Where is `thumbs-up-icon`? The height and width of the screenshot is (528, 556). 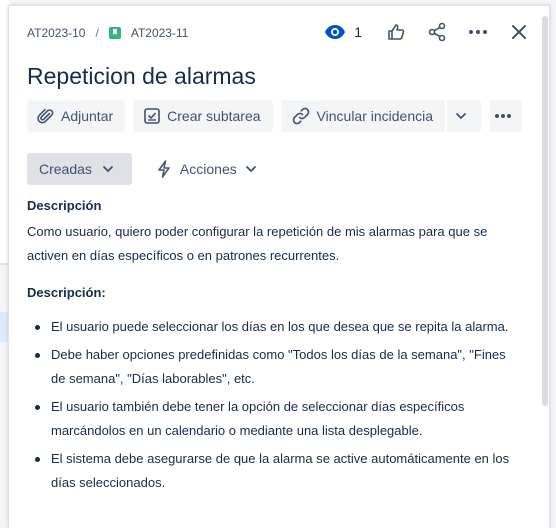
thumbs-up-icon is located at coordinates (396, 32).